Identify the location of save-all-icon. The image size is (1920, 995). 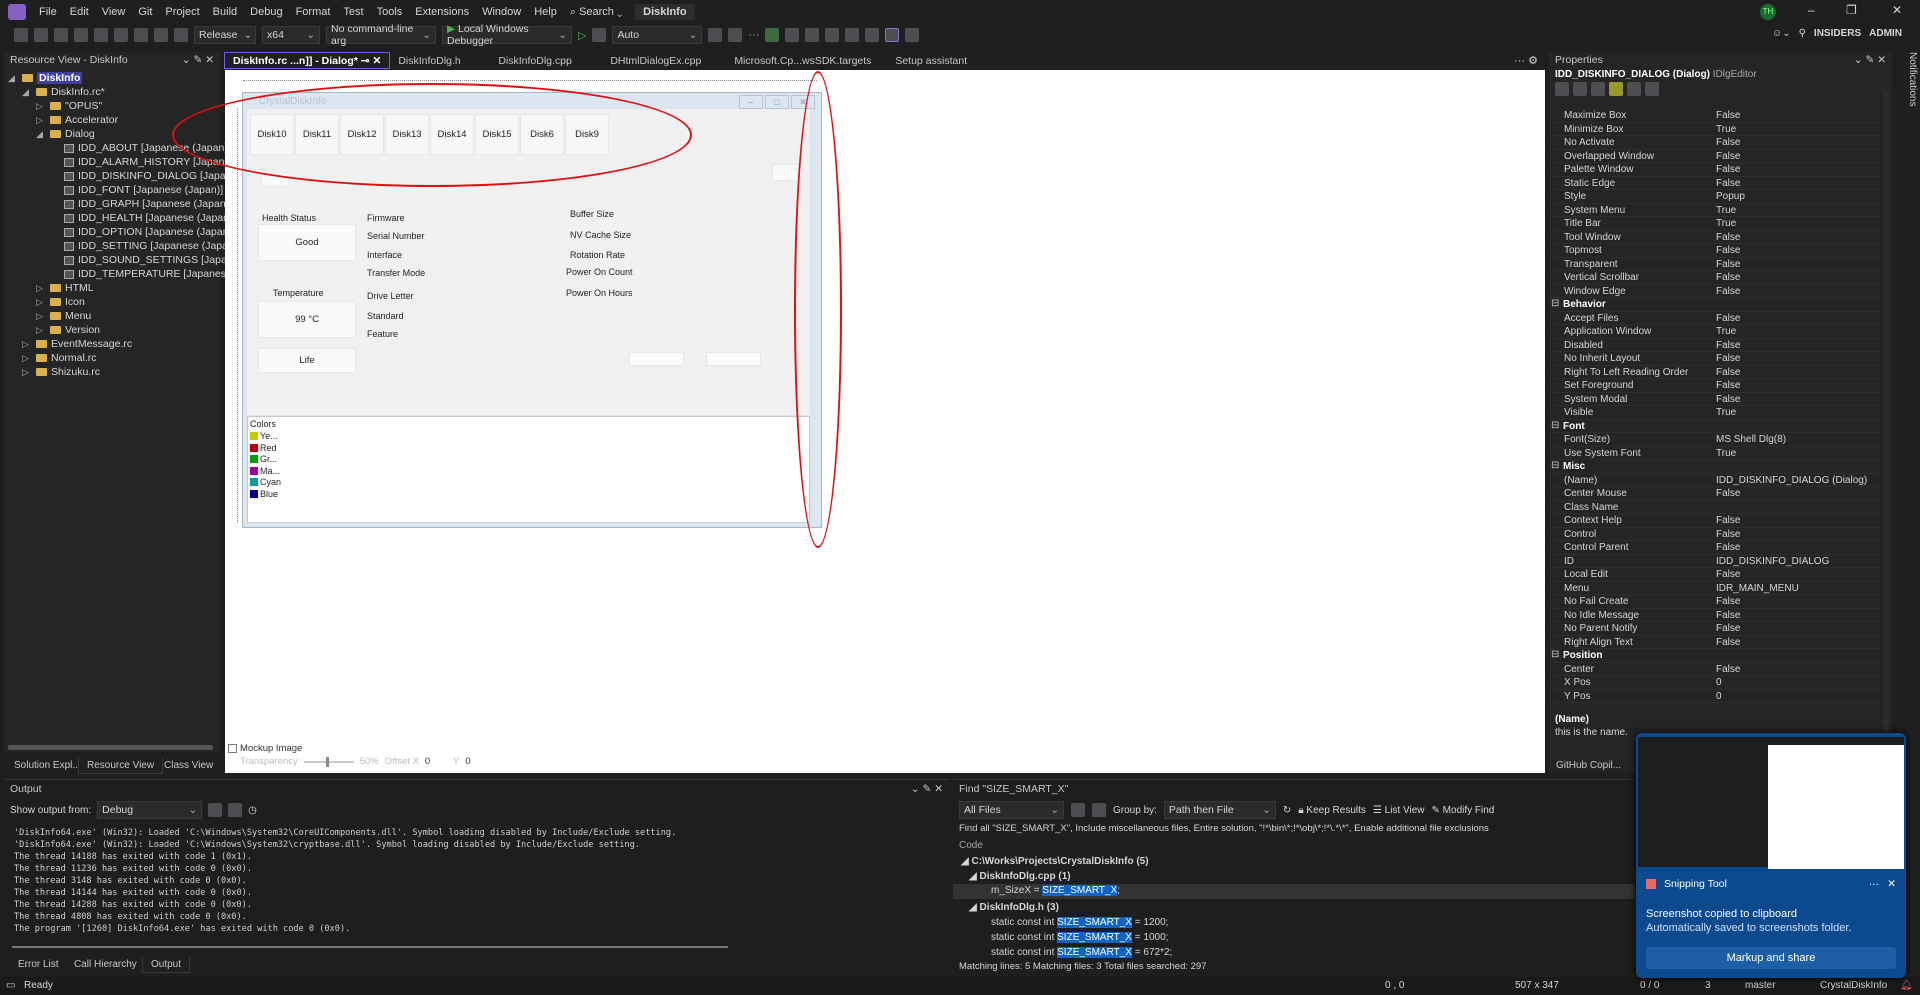
(141, 35).